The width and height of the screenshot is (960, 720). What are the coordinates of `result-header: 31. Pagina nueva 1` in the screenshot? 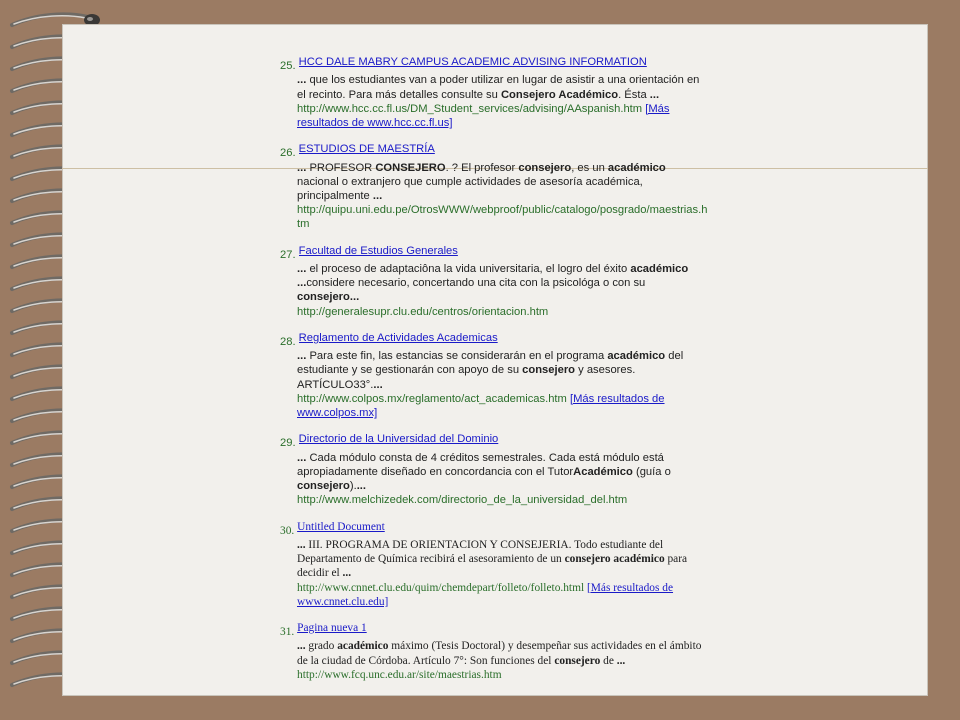 It's located at (495, 630).